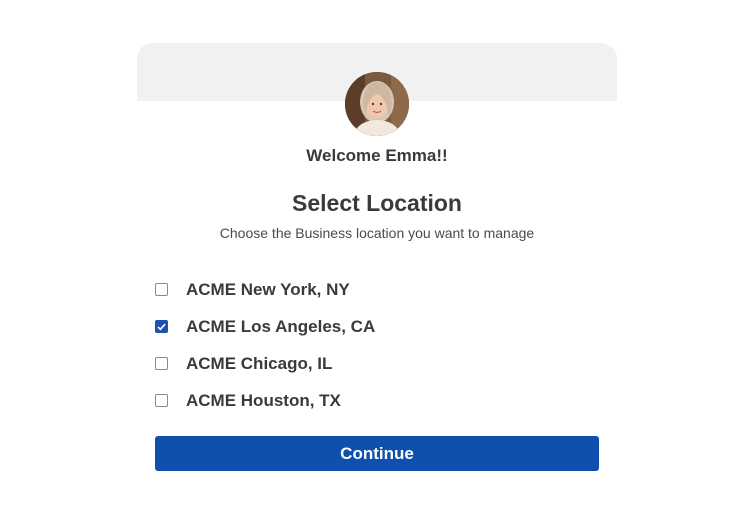 This screenshot has width=754, height=532. I want to click on checkmark-icon, so click(161, 326).